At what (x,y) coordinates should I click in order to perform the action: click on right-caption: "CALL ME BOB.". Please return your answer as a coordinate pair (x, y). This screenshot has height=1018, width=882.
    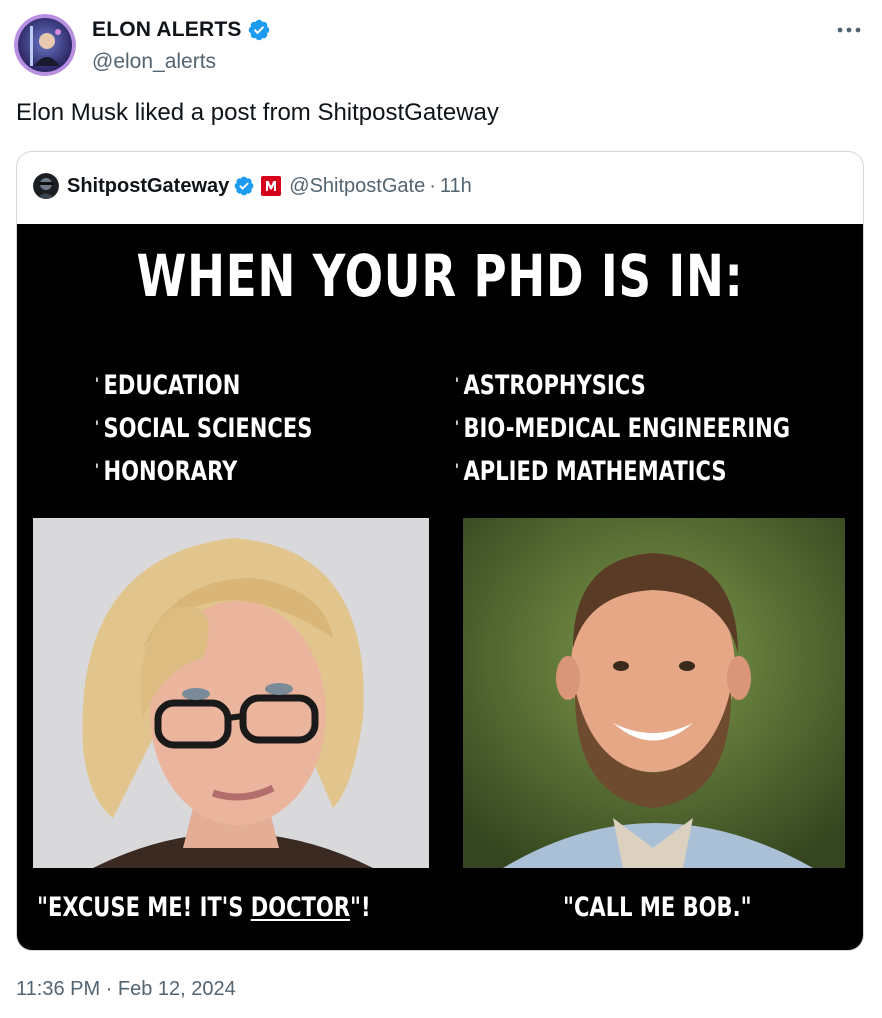
    Looking at the image, I should click on (657, 907).